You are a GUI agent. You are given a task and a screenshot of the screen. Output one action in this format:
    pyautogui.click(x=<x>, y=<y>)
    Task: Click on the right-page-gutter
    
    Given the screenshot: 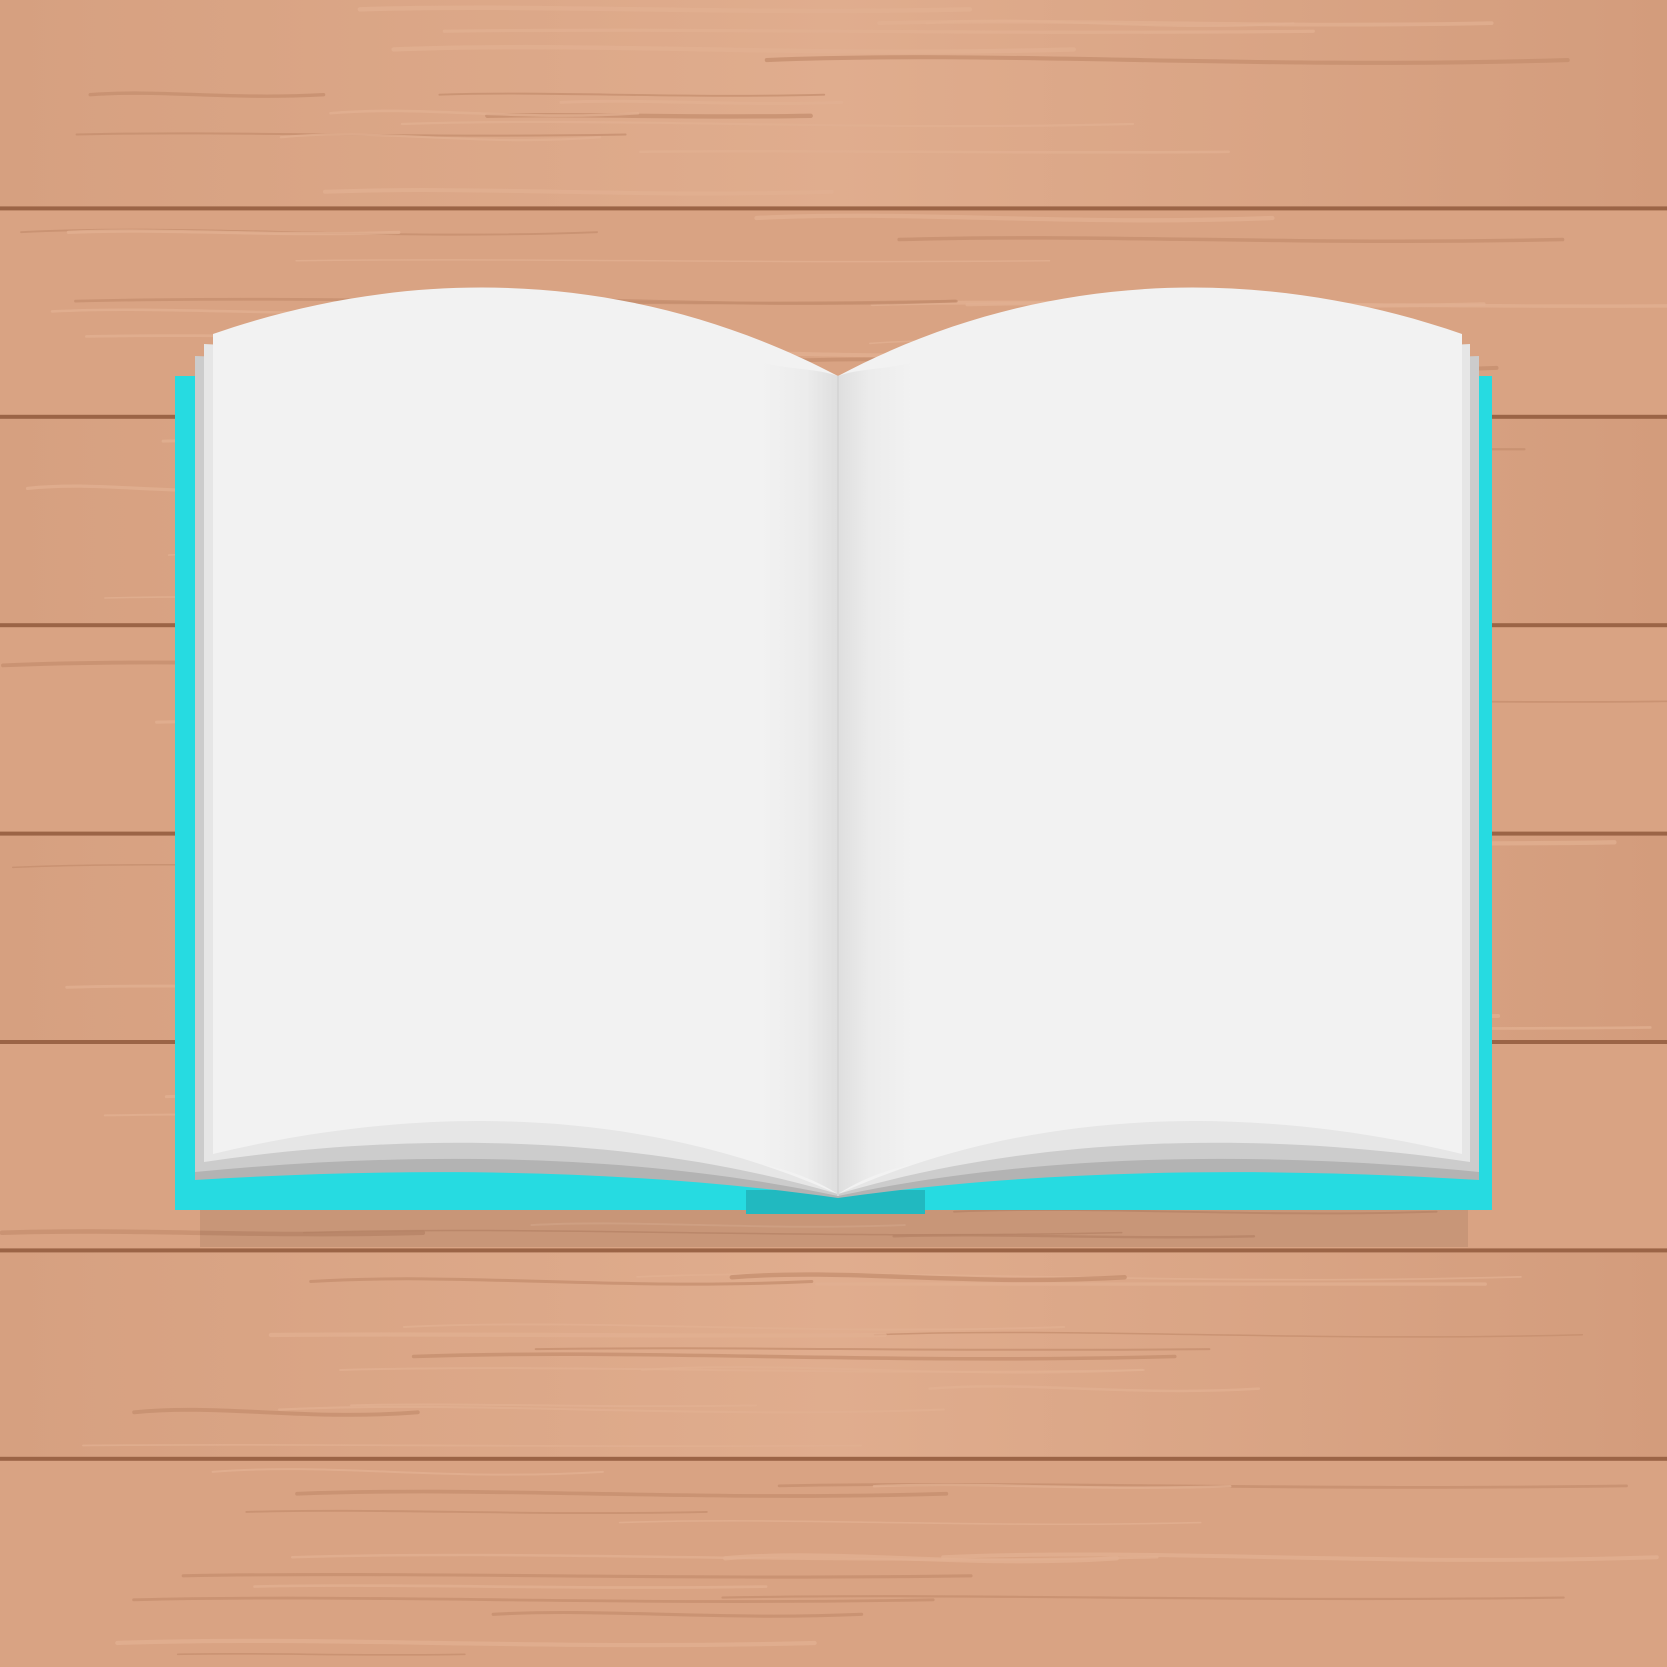 What is the action you would take?
    pyautogui.click(x=876, y=778)
    